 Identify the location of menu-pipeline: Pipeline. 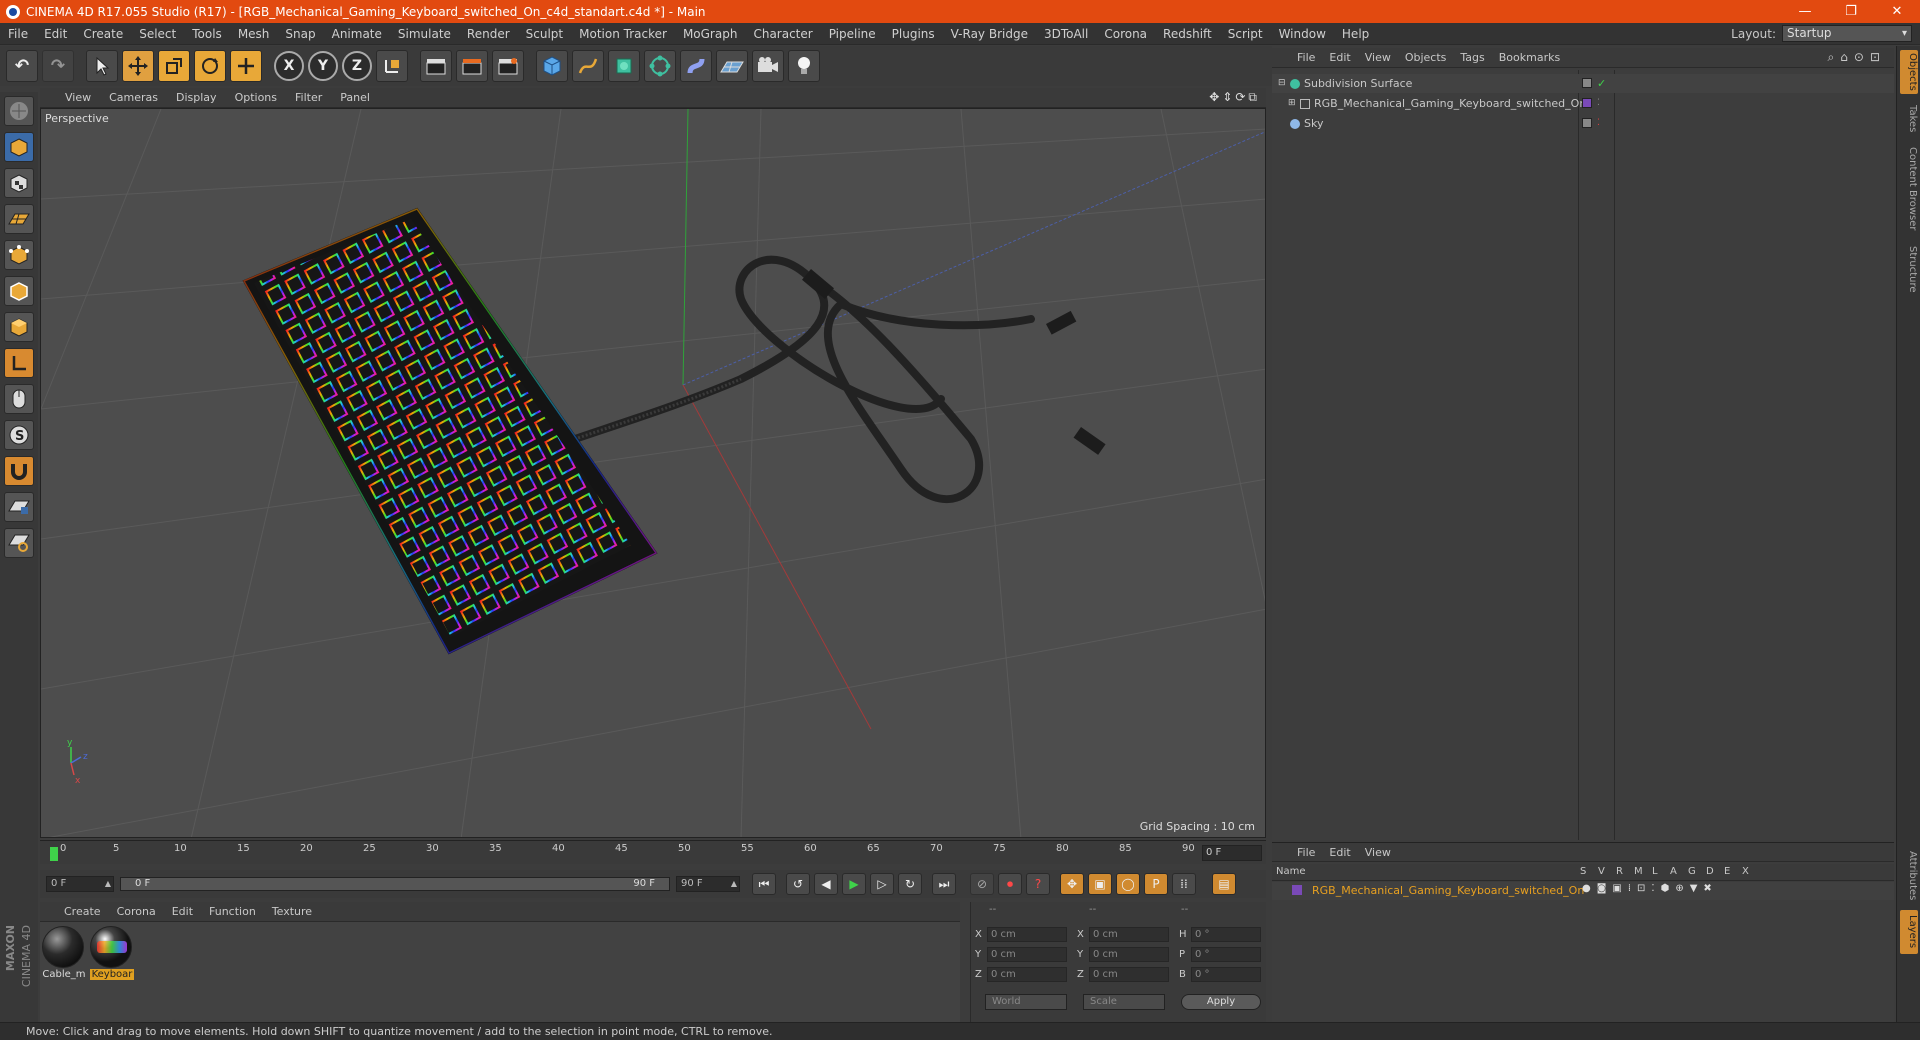
(852, 34).